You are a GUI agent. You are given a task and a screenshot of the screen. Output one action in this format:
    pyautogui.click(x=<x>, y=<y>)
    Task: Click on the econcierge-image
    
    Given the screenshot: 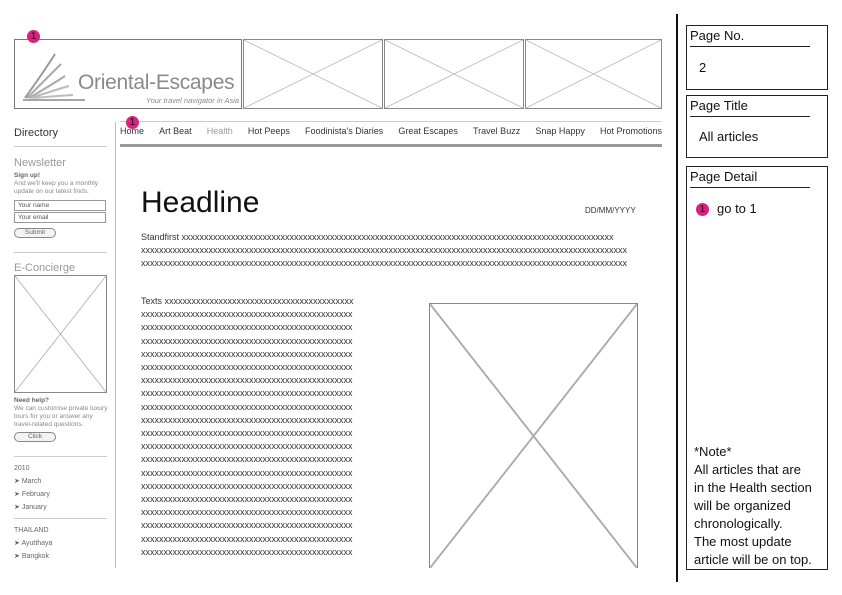 What is the action you would take?
    pyautogui.click(x=60, y=334)
    